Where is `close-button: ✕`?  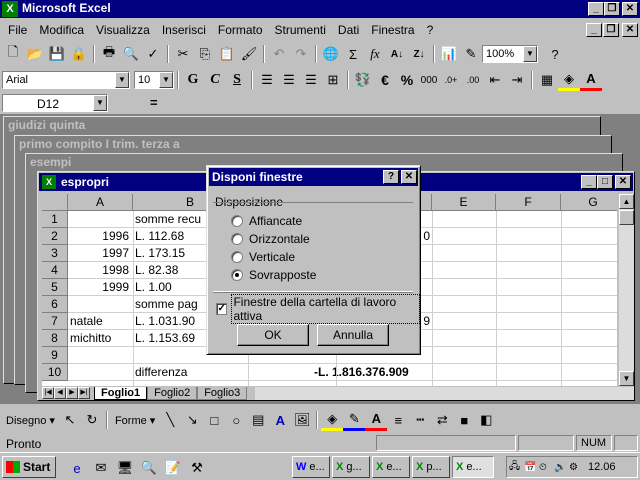 close-button: ✕ is located at coordinates (630, 9).